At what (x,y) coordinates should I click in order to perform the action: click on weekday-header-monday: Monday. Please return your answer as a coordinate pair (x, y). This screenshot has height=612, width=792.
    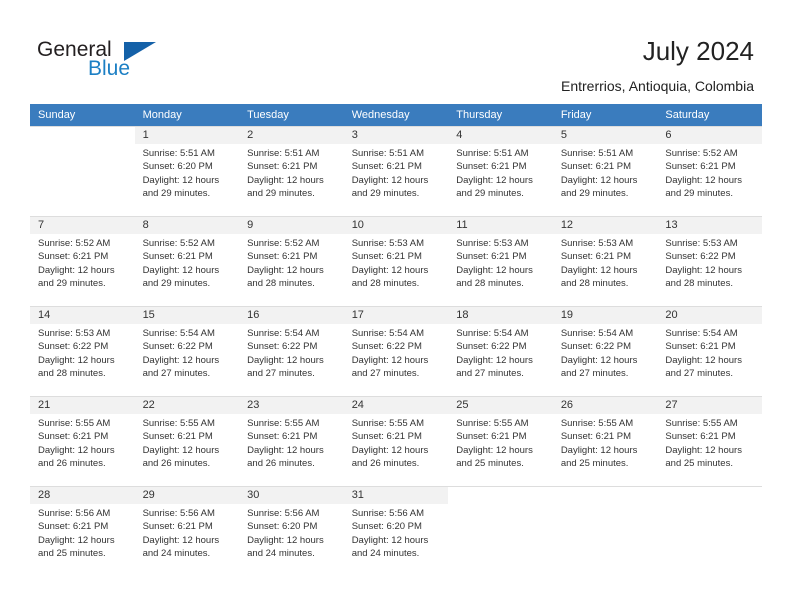
    Looking at the image, I should click on (187, 115).